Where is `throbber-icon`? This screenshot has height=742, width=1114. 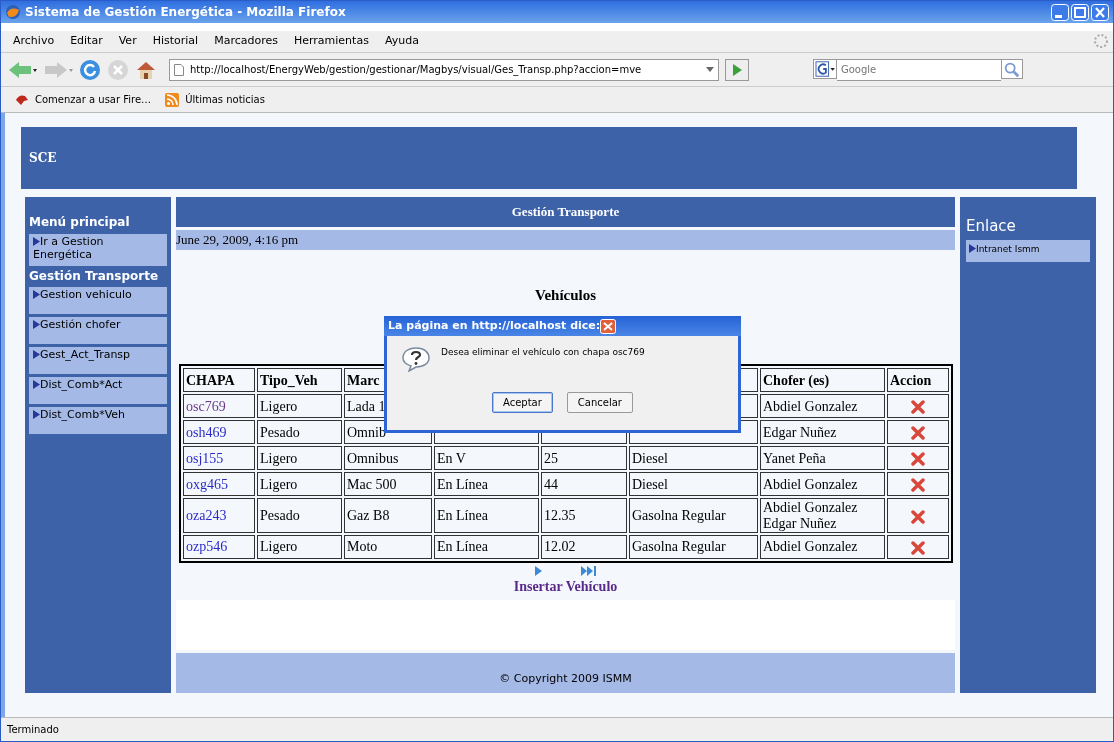
throbber-icon is located at coordinates (1101, 41).